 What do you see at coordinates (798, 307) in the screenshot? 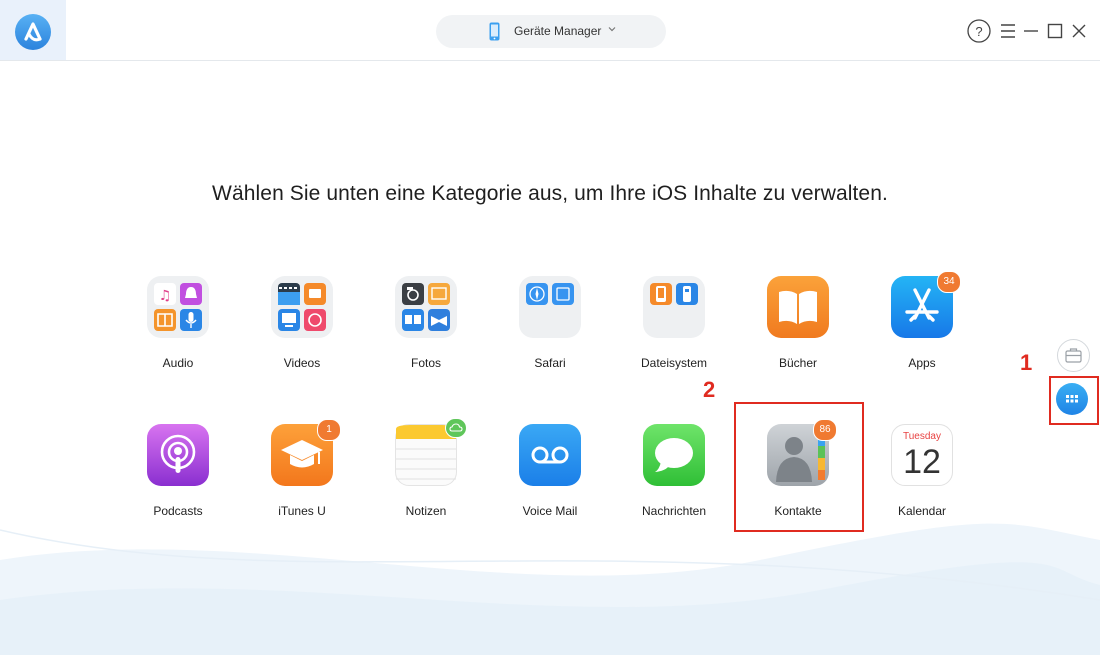
I see `books-icon` at bounding box center [798, 307].